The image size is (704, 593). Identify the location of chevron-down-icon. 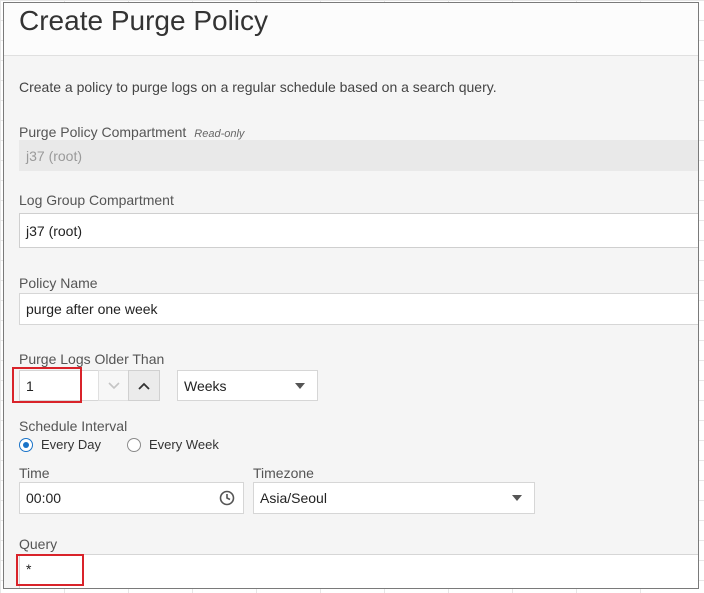
(114, 385).